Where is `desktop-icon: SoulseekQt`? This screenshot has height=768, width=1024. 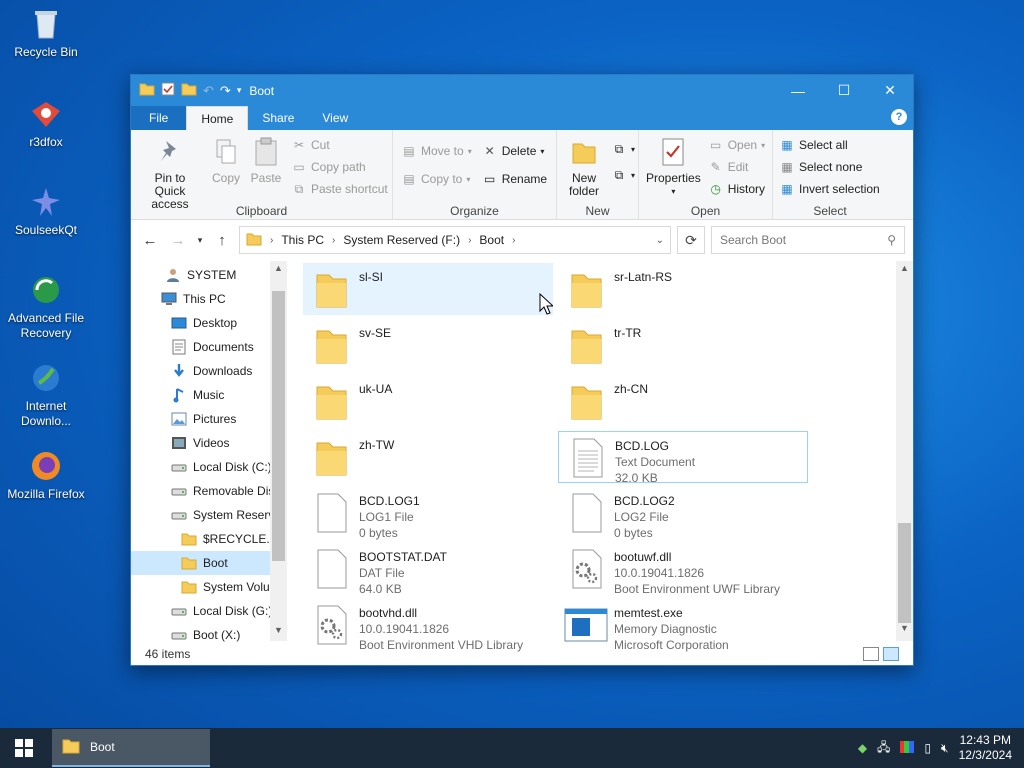 desktop-icon: SoulseekQt is located at coordinates (46, 211).